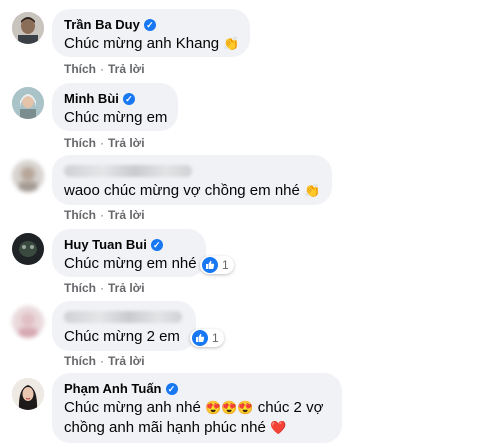 The height and width of the screenshot is (448, 497). What do you see at coordinates (130, 263) in the screenshot?
I see `comment-text: Chúc mừng em nhé` at bounding box center [130, 263].